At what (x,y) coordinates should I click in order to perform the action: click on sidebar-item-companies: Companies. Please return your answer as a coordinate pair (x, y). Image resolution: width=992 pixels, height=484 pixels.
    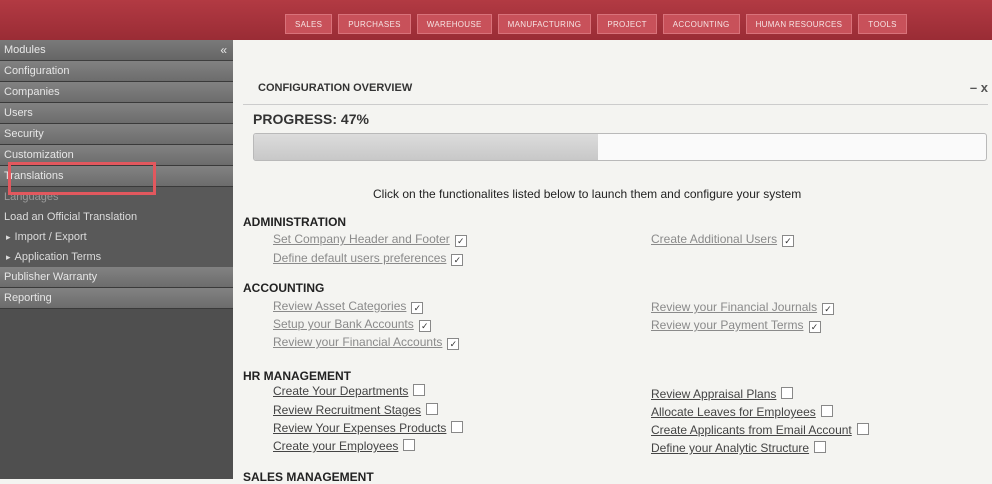
    Looking at the image, I should click on (116, 92).